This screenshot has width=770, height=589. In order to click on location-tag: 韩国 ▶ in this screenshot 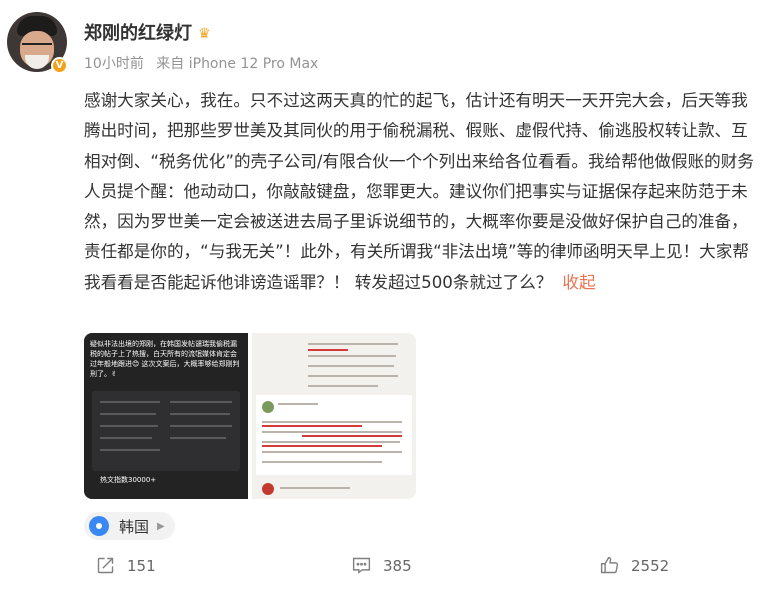, I will do `click(129, 526)`.